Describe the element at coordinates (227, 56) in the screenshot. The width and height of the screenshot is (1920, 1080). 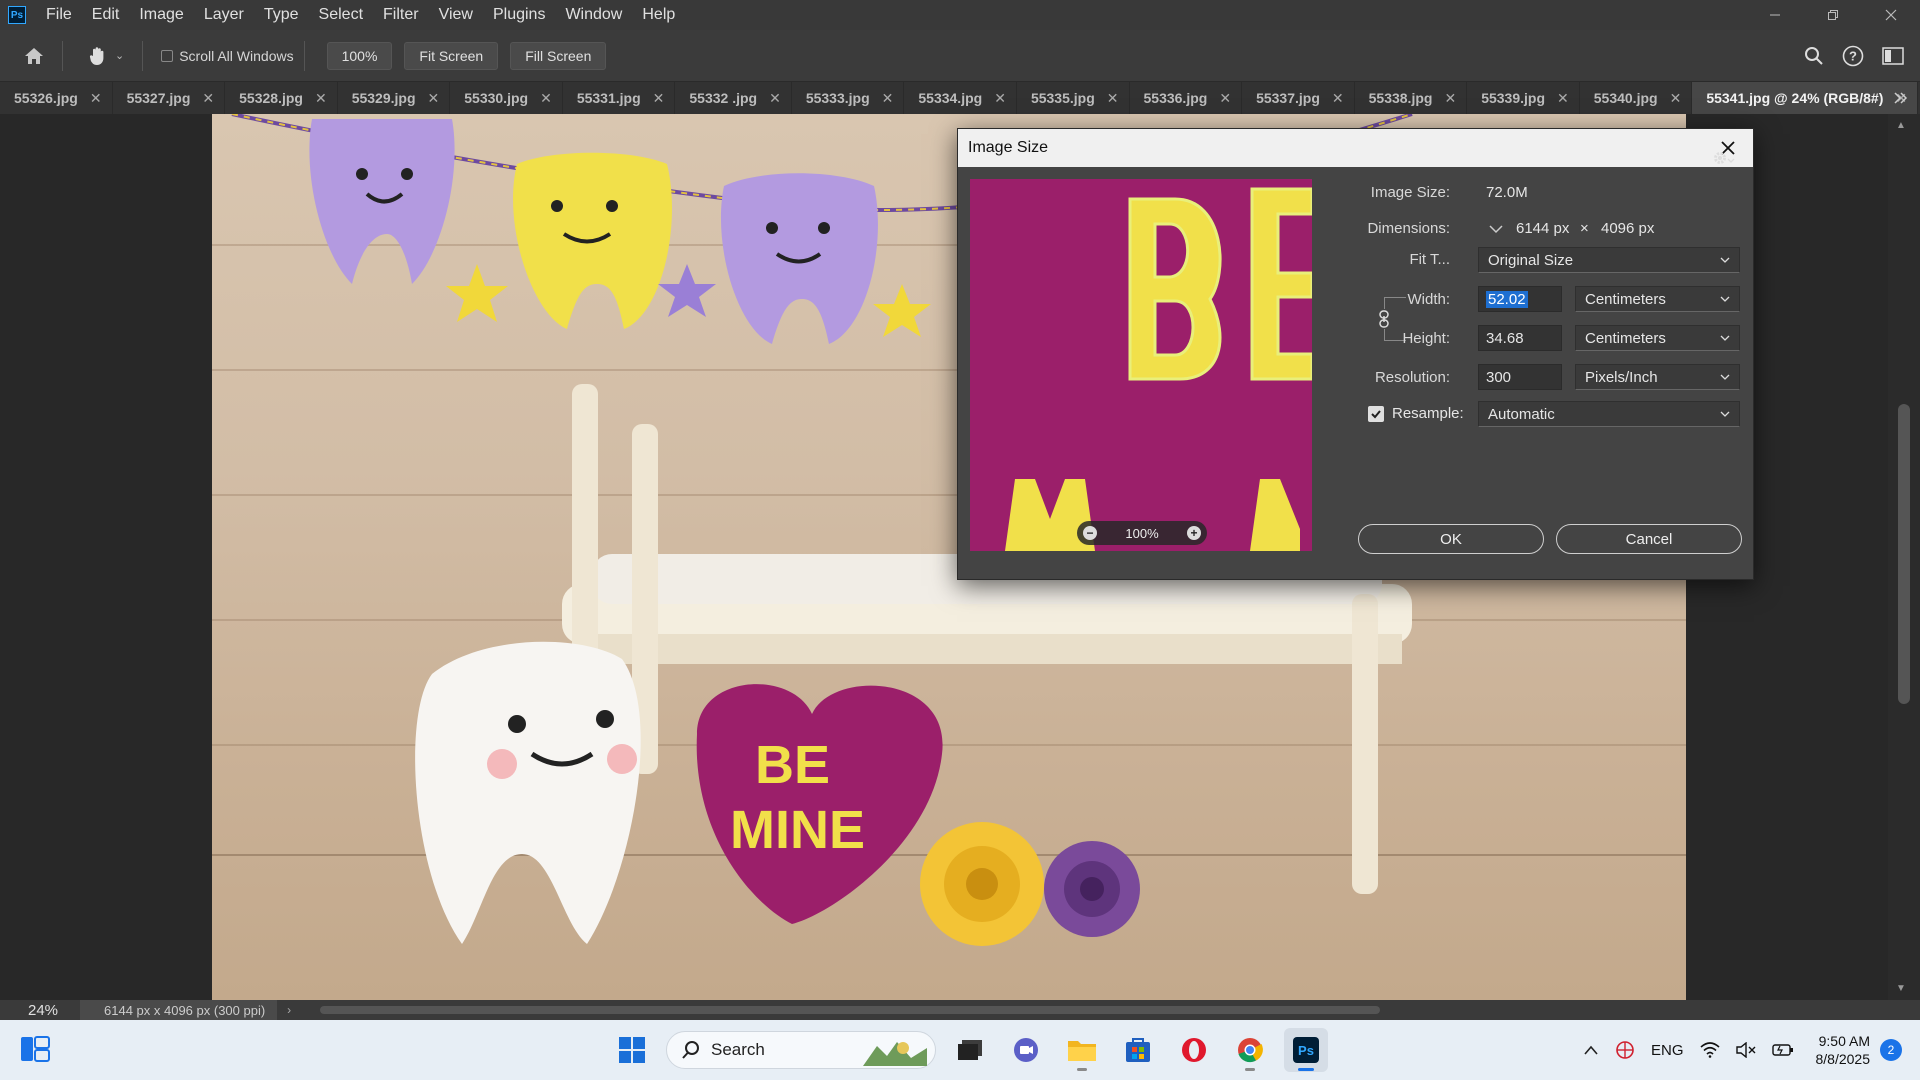
I see `scroll-all-windows-checkbox: Scroll All Windows` at that location.